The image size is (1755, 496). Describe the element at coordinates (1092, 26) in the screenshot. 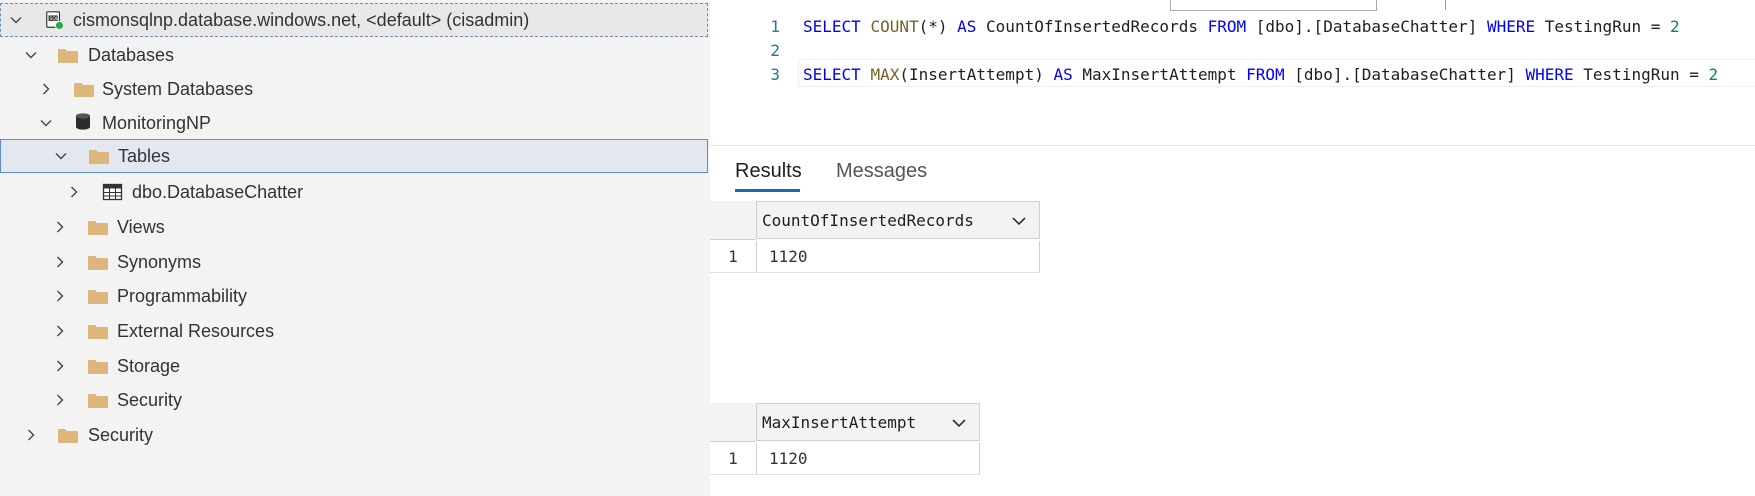

I see `sql-text: CountOfInsertedRecords` at that location.